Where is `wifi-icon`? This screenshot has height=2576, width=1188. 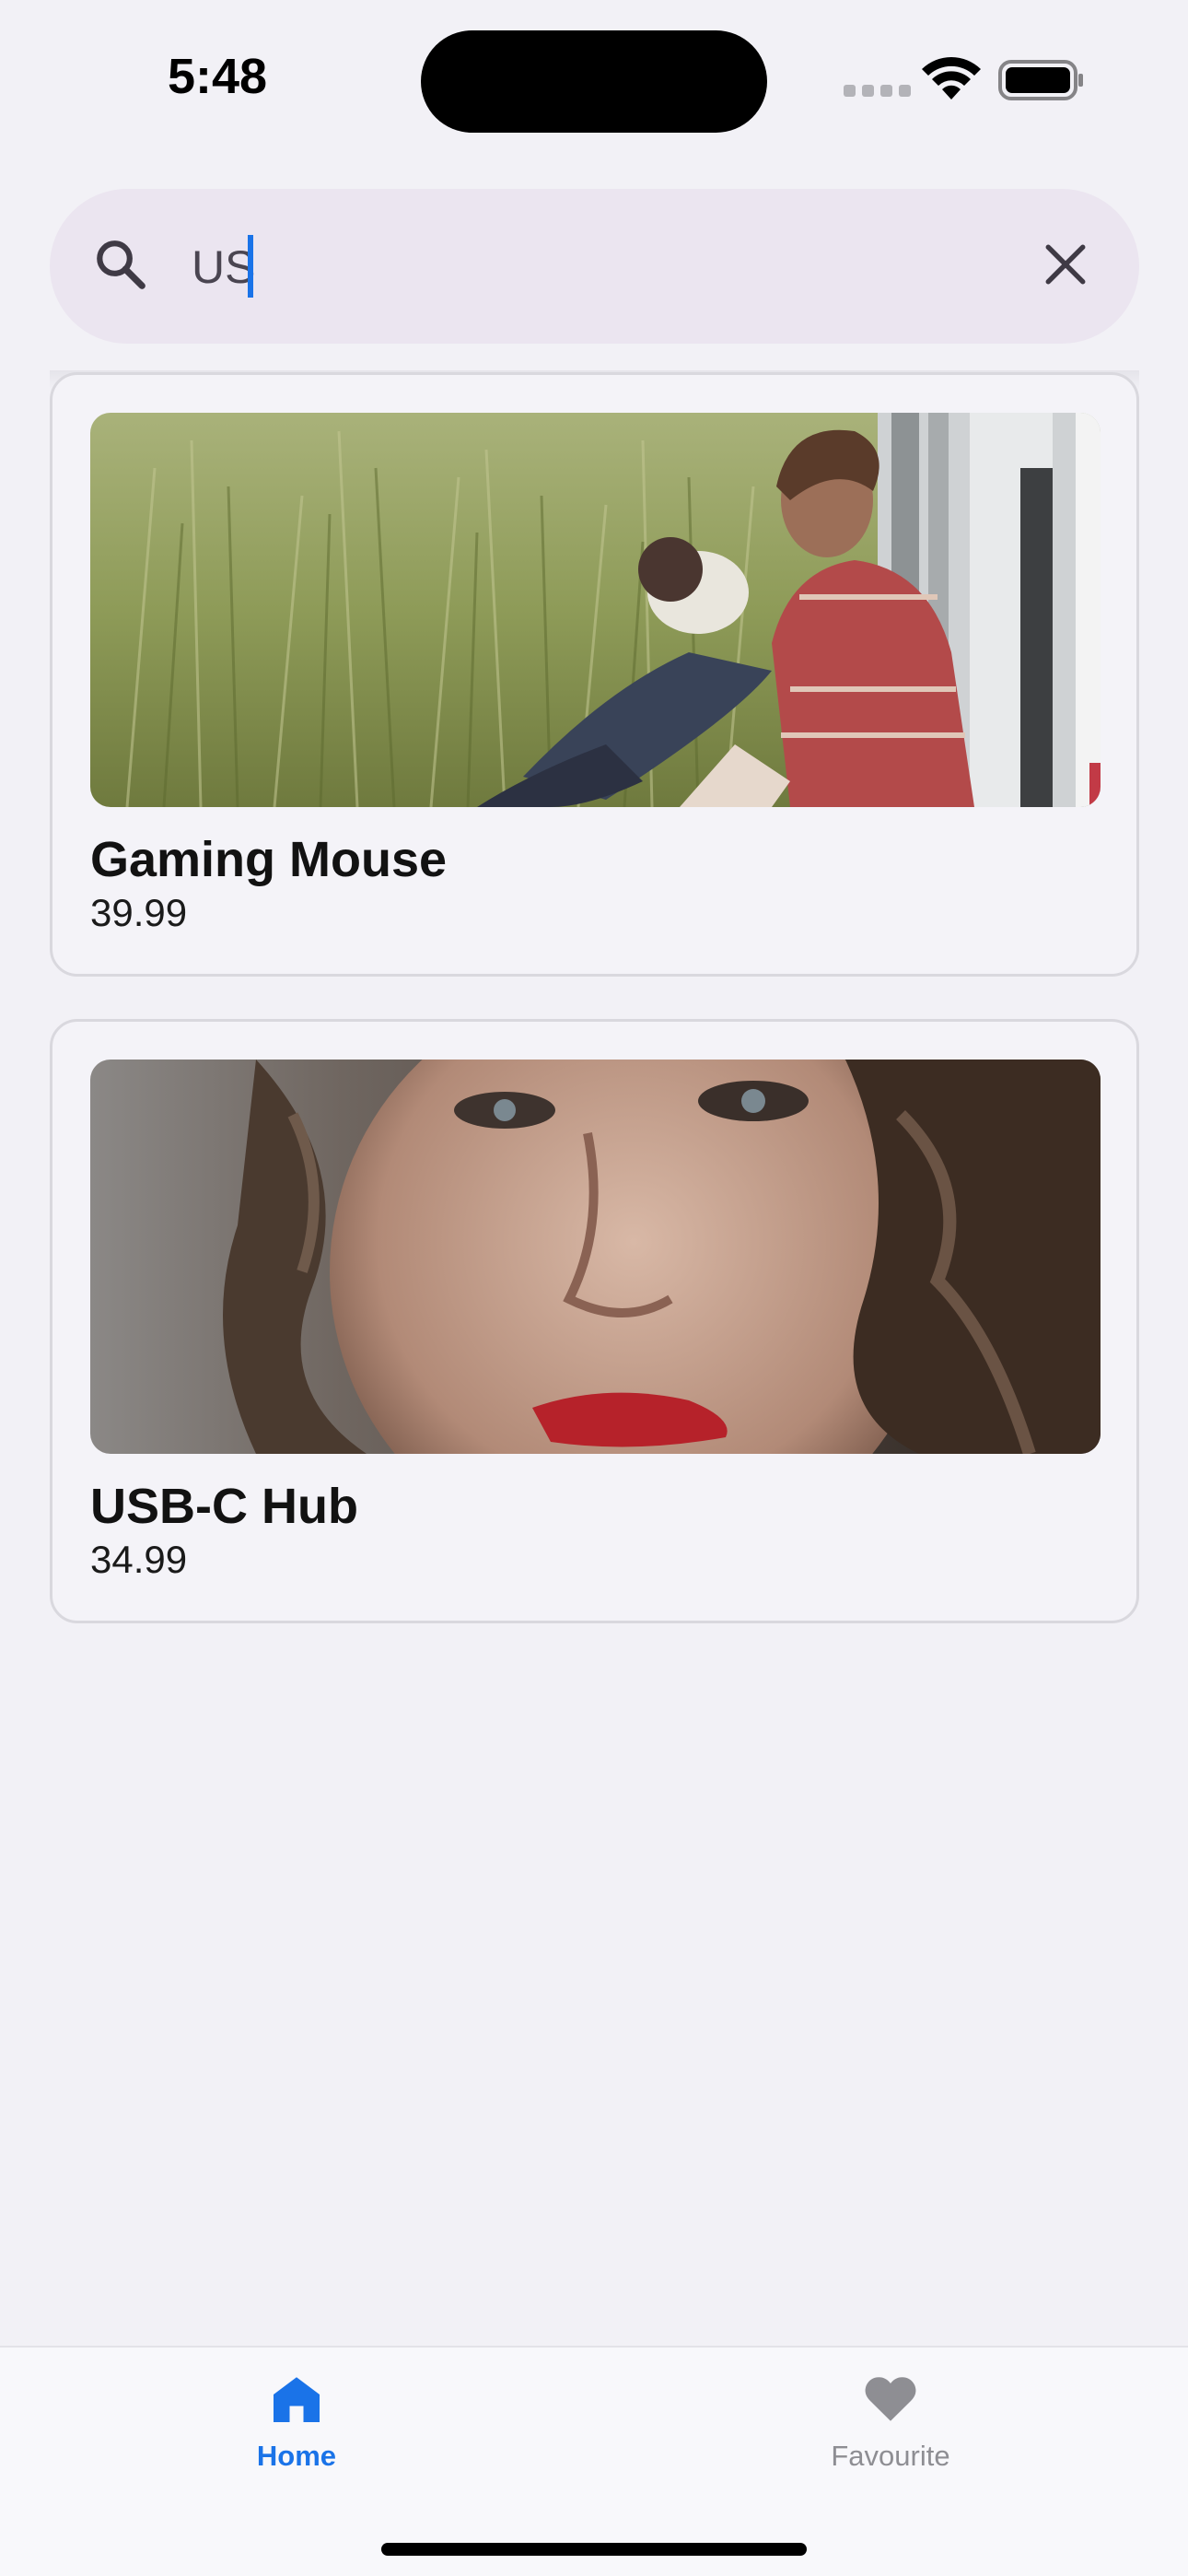
wifi-icon is located at coordinates (951, 78).